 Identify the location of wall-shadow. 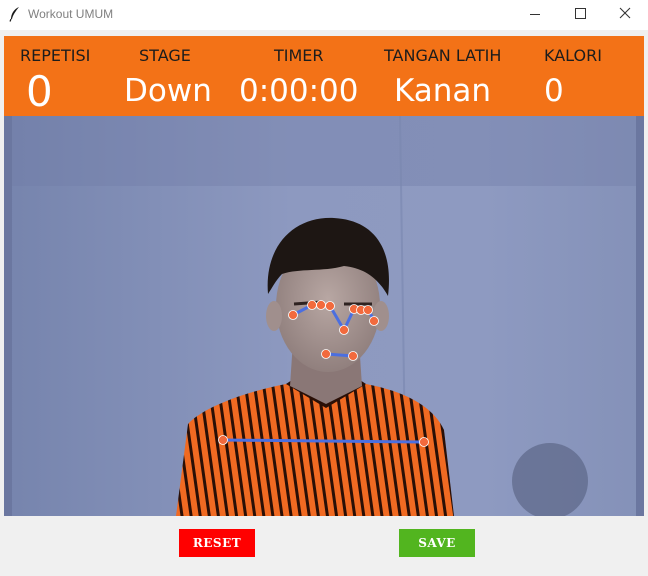
(550, 479).